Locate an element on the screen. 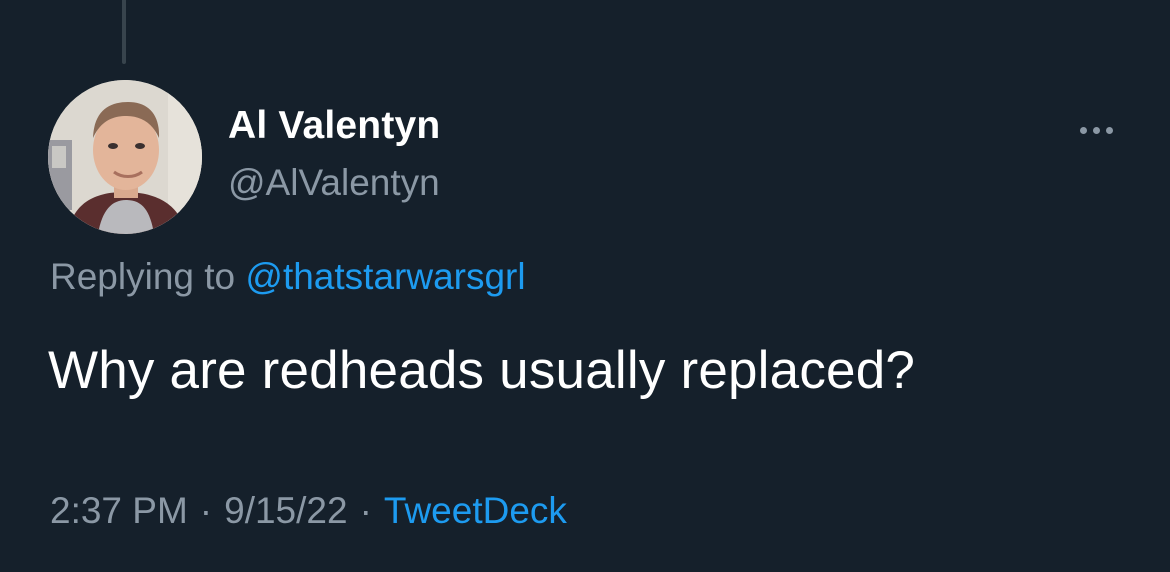 The image size is (1170, 572). avatar is located at coordinates (125, 157).